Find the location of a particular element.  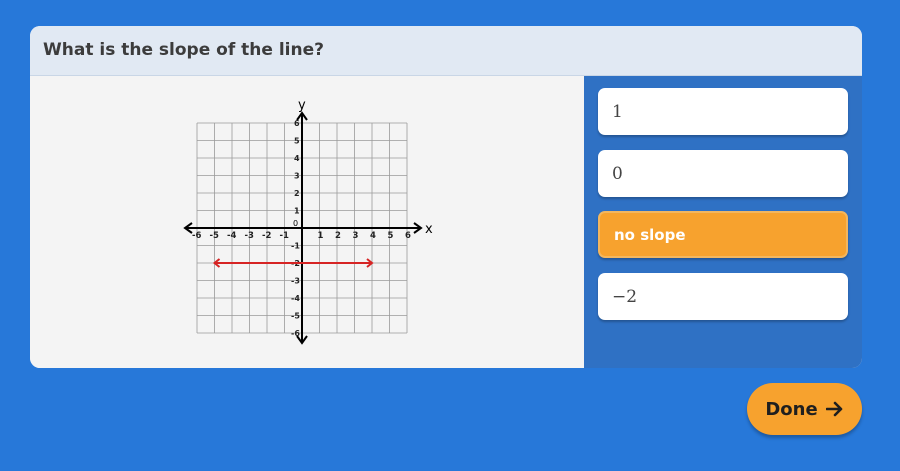

done-button: Done is located at coordinates (804, 409).